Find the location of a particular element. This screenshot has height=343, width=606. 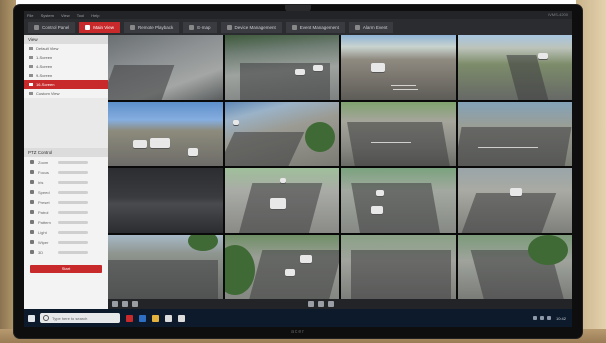

ptz-row: Speed is located at coordinates (66, 192).